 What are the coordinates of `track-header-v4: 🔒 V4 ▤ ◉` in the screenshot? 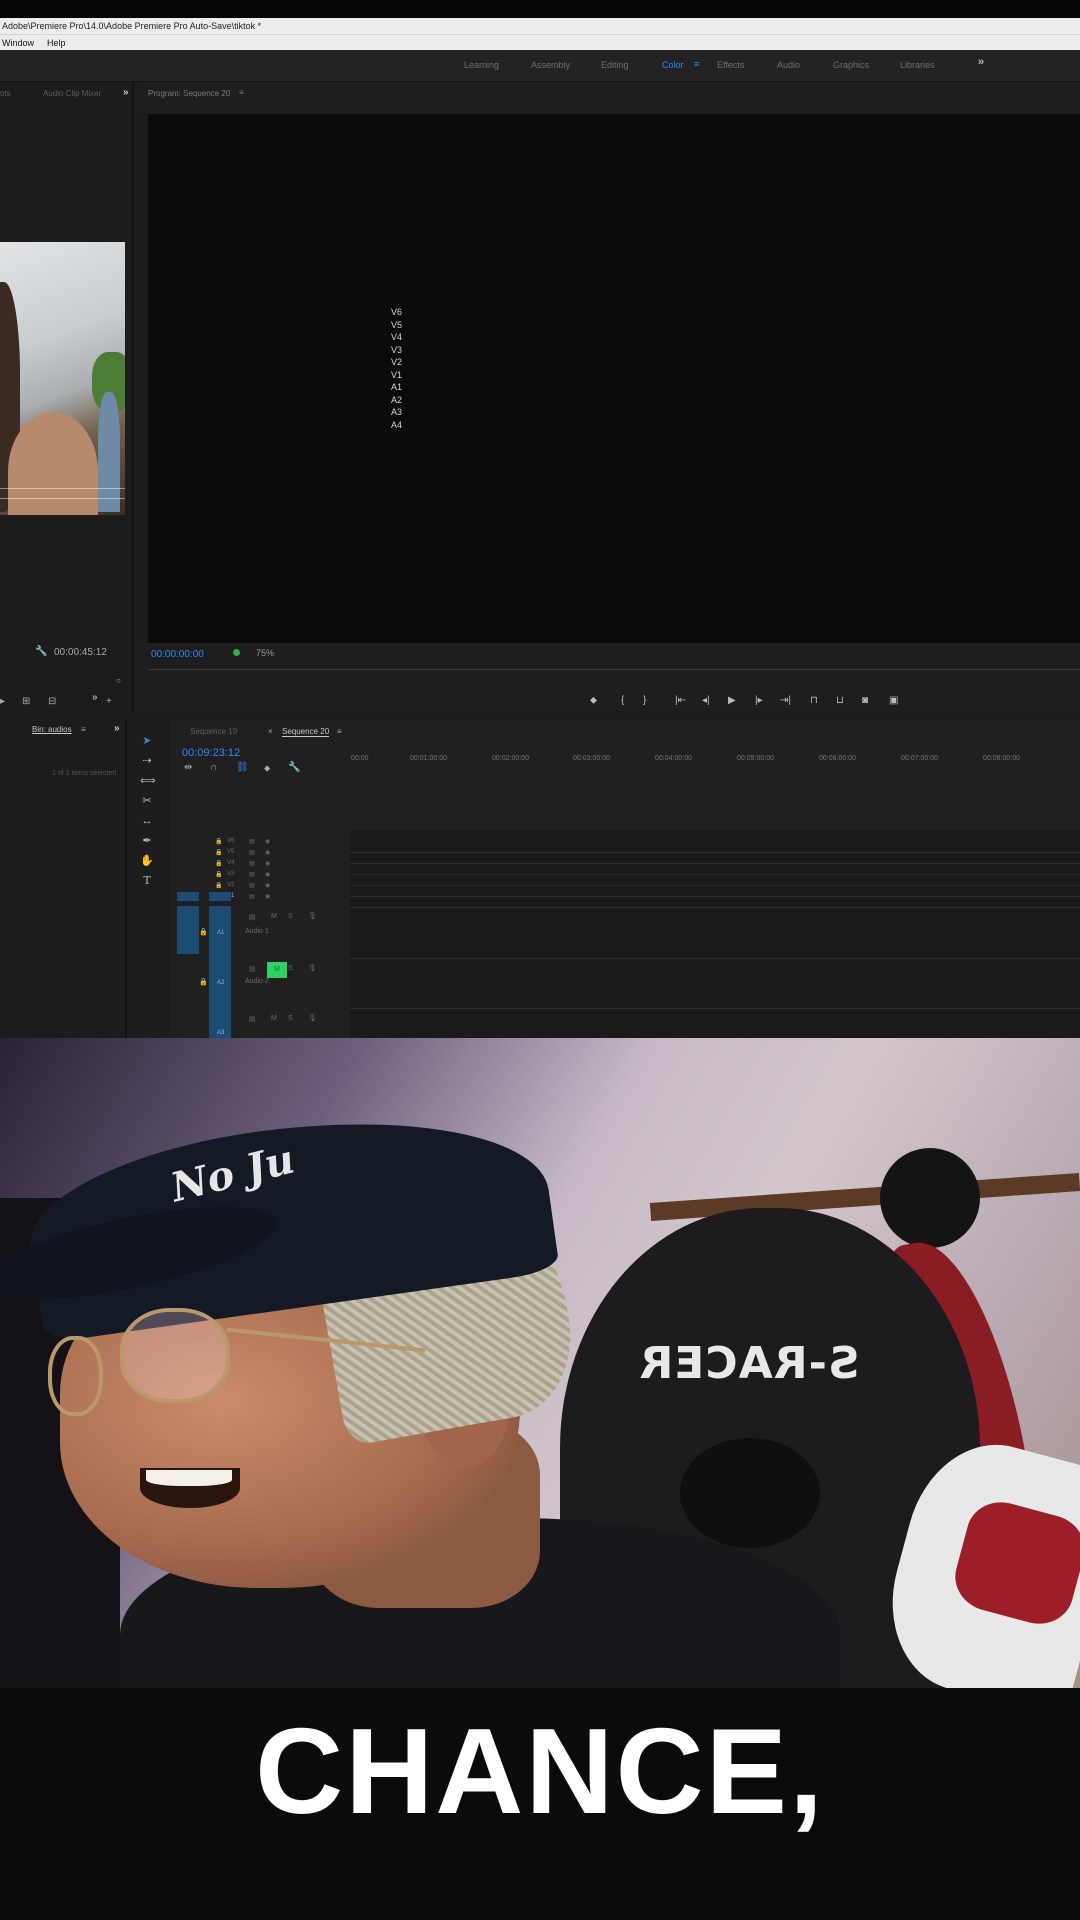 It's located at (280, 864).